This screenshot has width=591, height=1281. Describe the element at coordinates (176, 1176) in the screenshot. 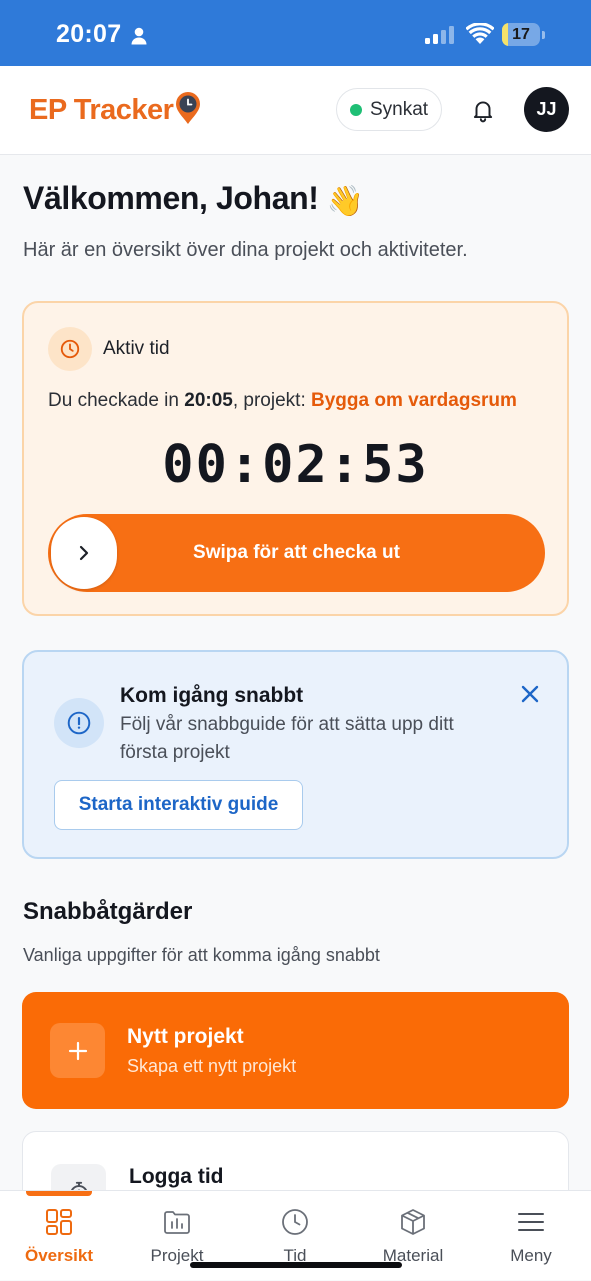

I see `log-time-title: Logga tid` at that location.